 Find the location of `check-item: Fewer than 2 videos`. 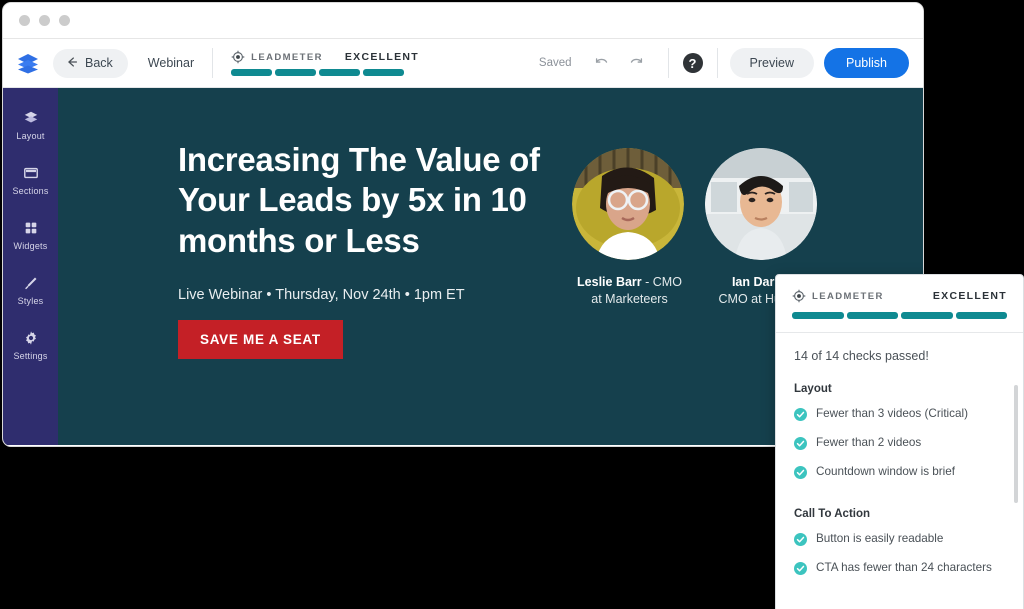

check-item: Fewer than 2 videos is located at coordinates (900, 443).